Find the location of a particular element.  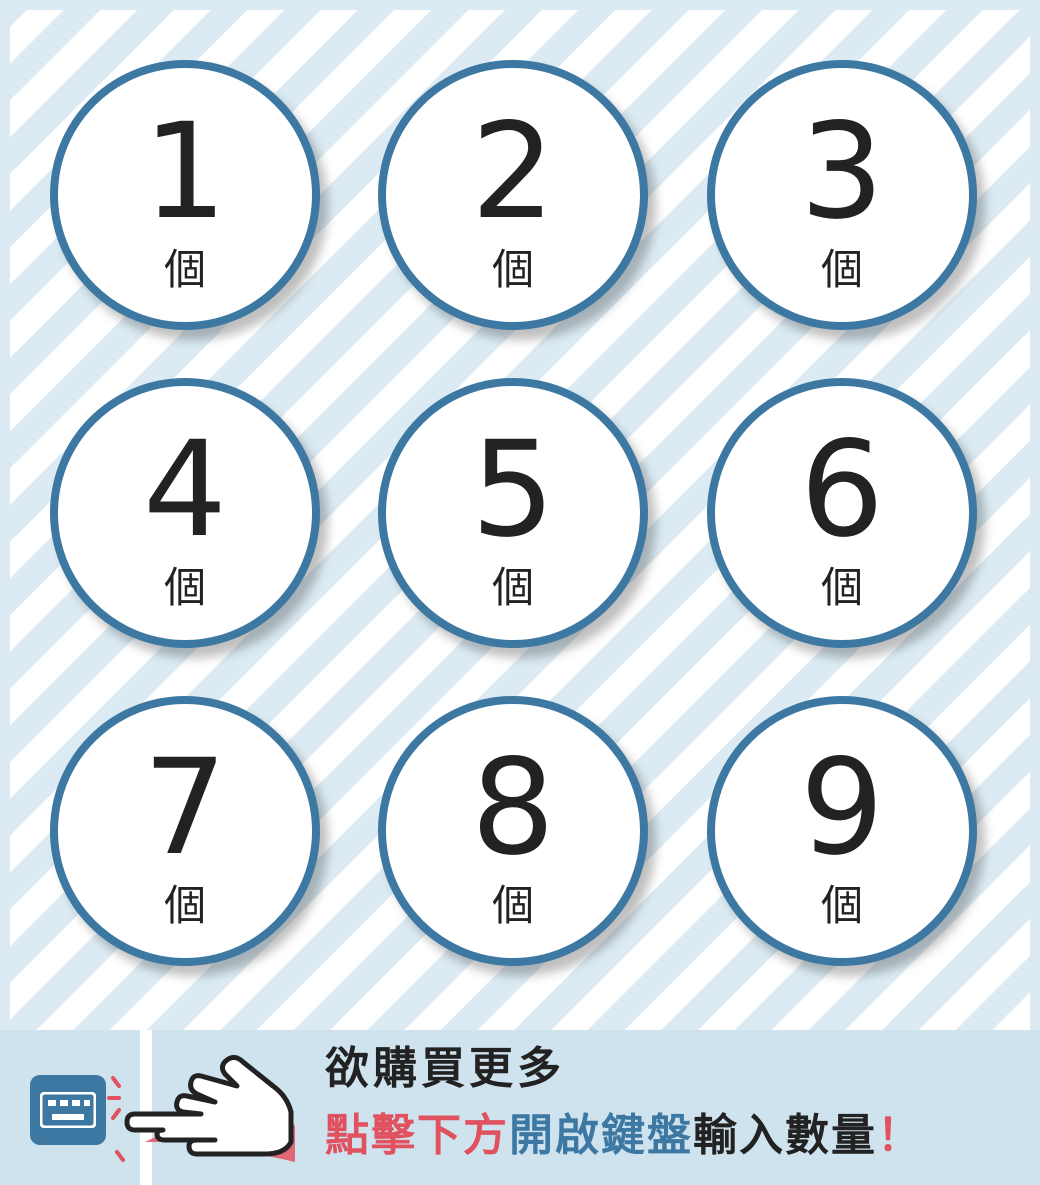

quantity-number: 9 is located at coordinates (842, 808).